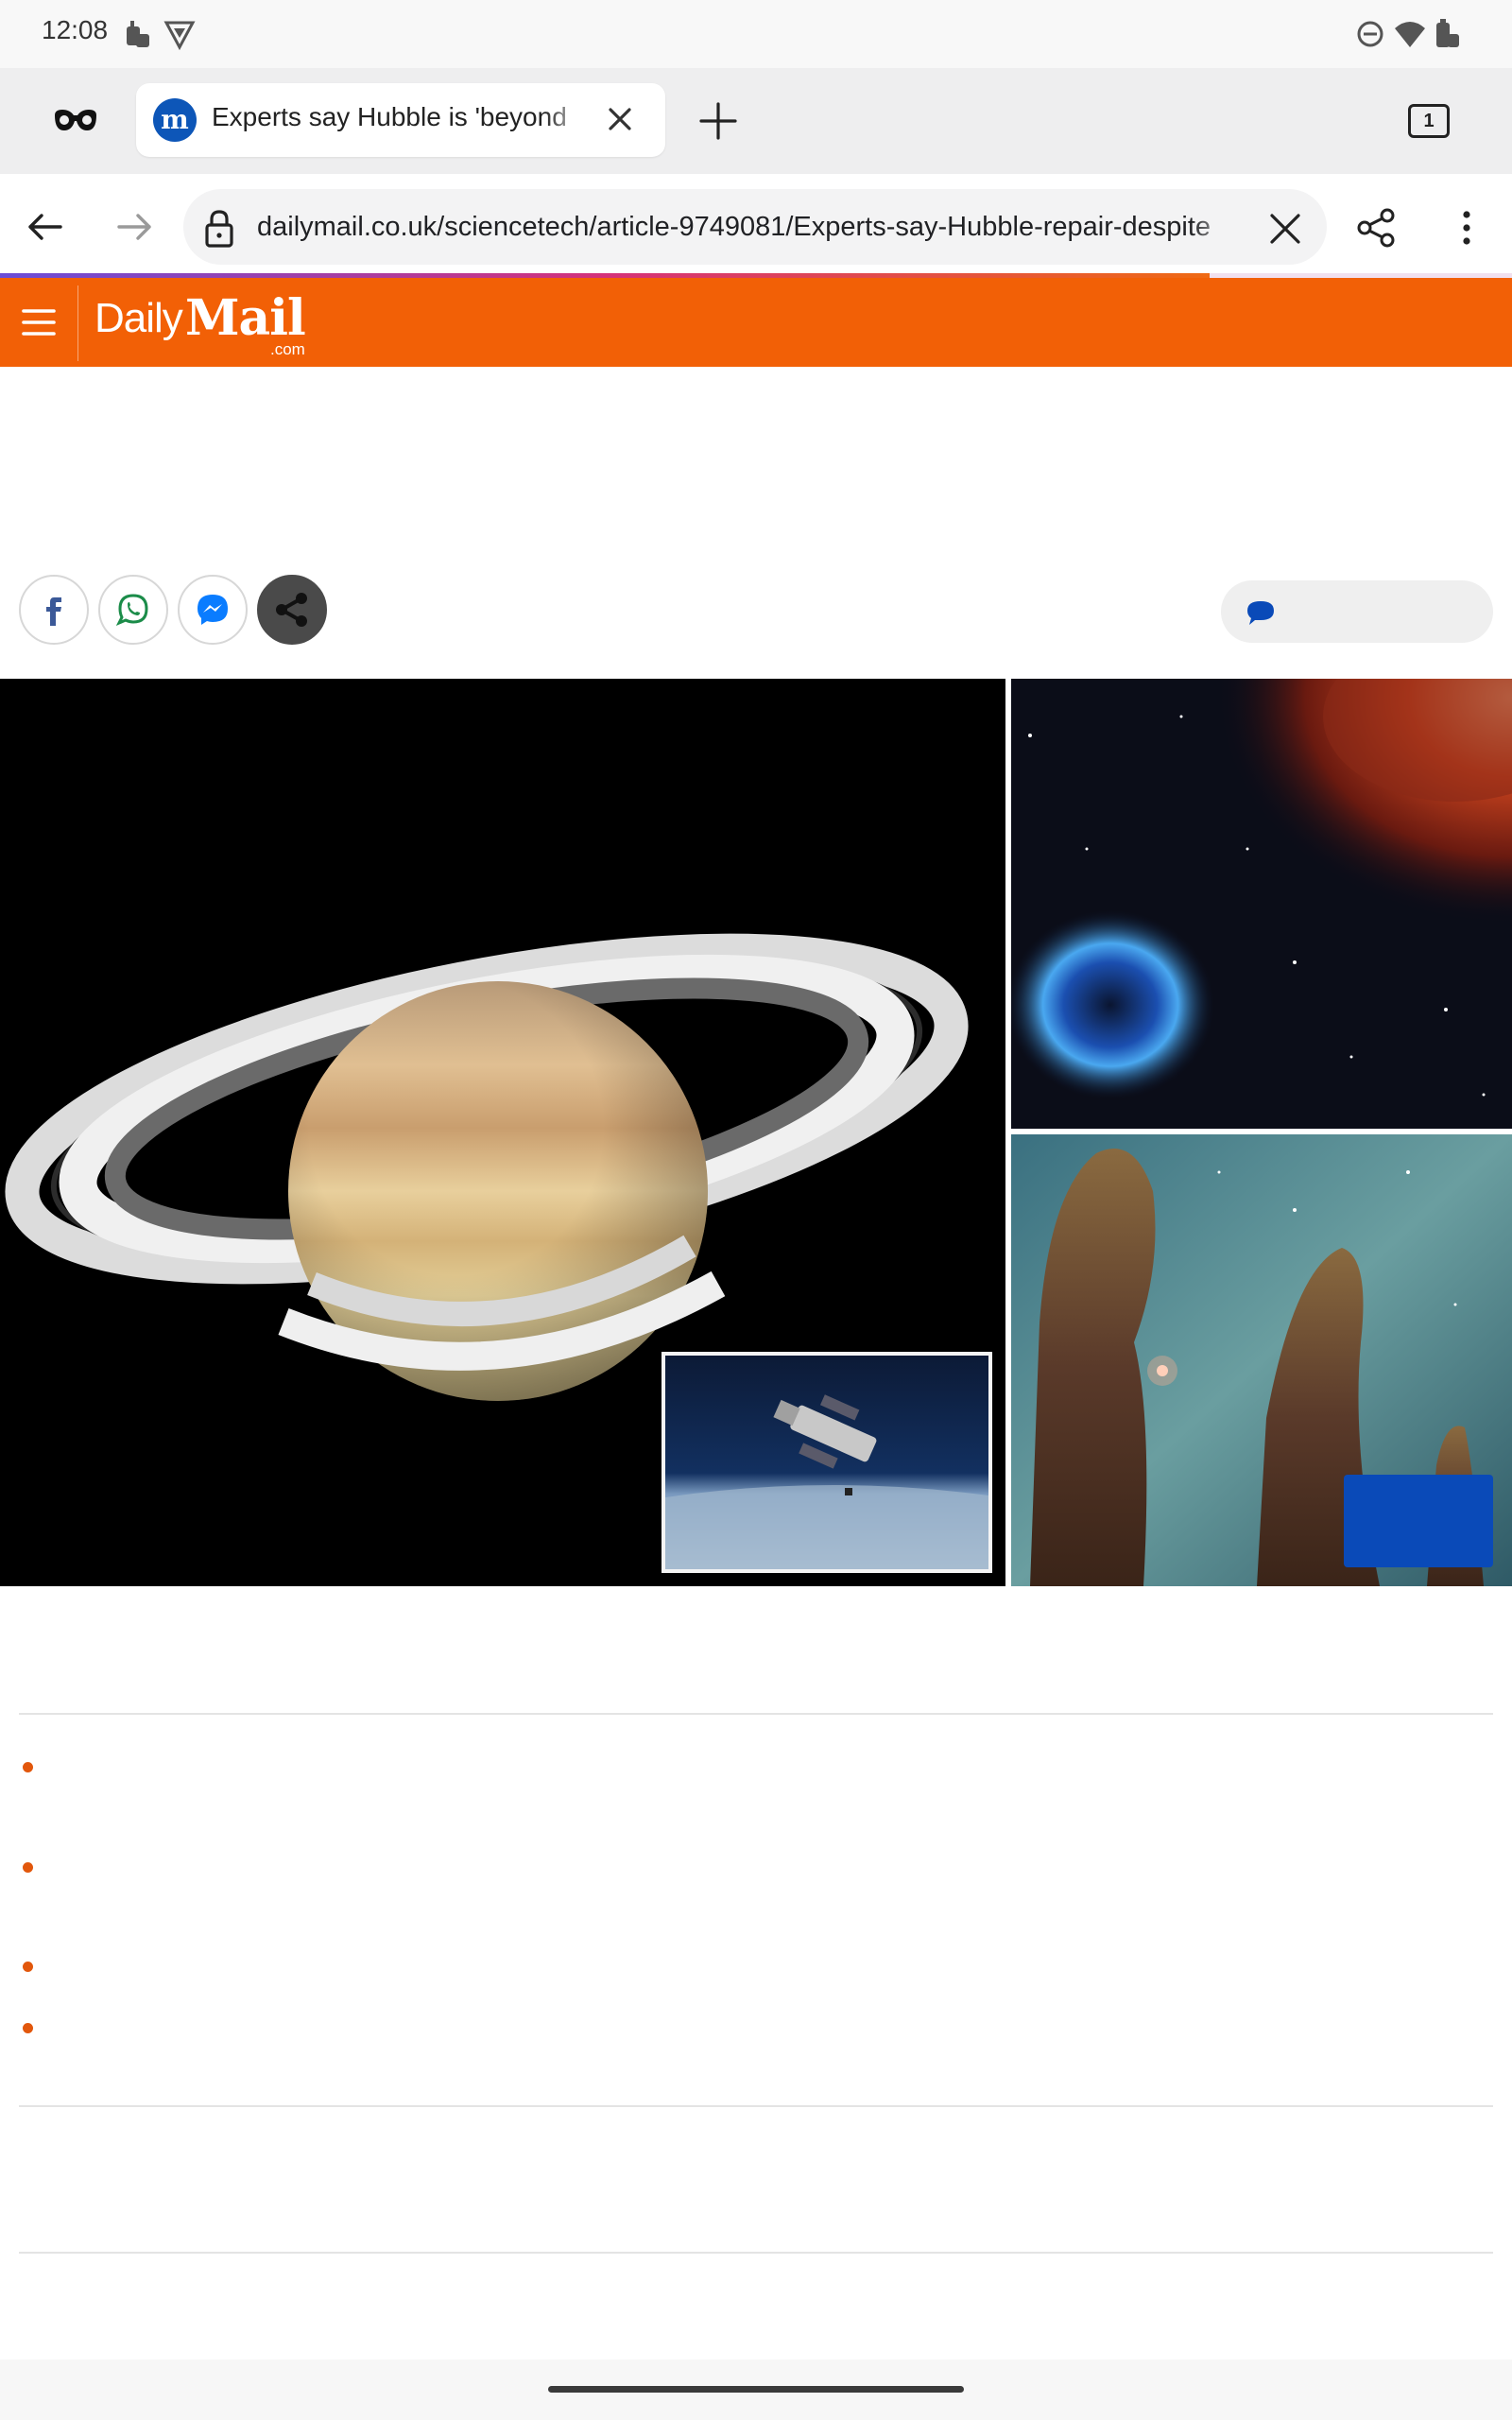  Describe the element at coordinates (620, 119) in the screenshot. I see `close-tab-icon` at that location.